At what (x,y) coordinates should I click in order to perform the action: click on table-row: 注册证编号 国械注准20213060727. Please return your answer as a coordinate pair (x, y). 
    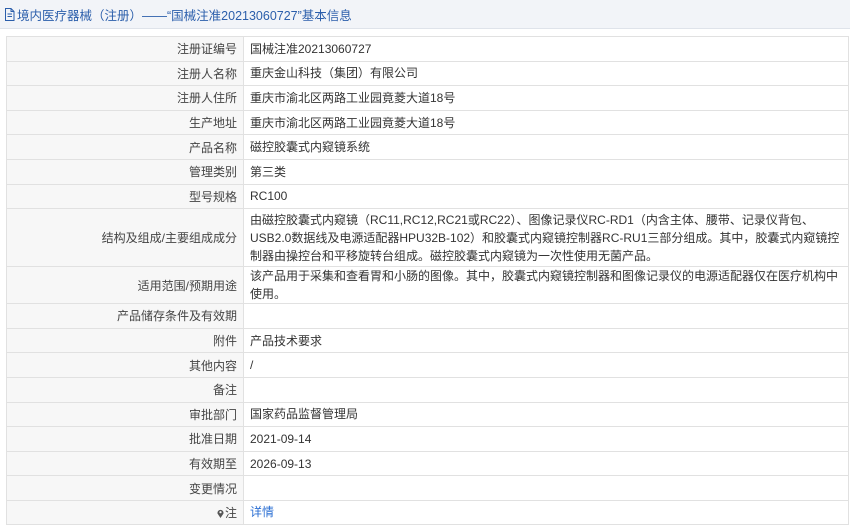
    Looking at the image, I should click on (427, 49).